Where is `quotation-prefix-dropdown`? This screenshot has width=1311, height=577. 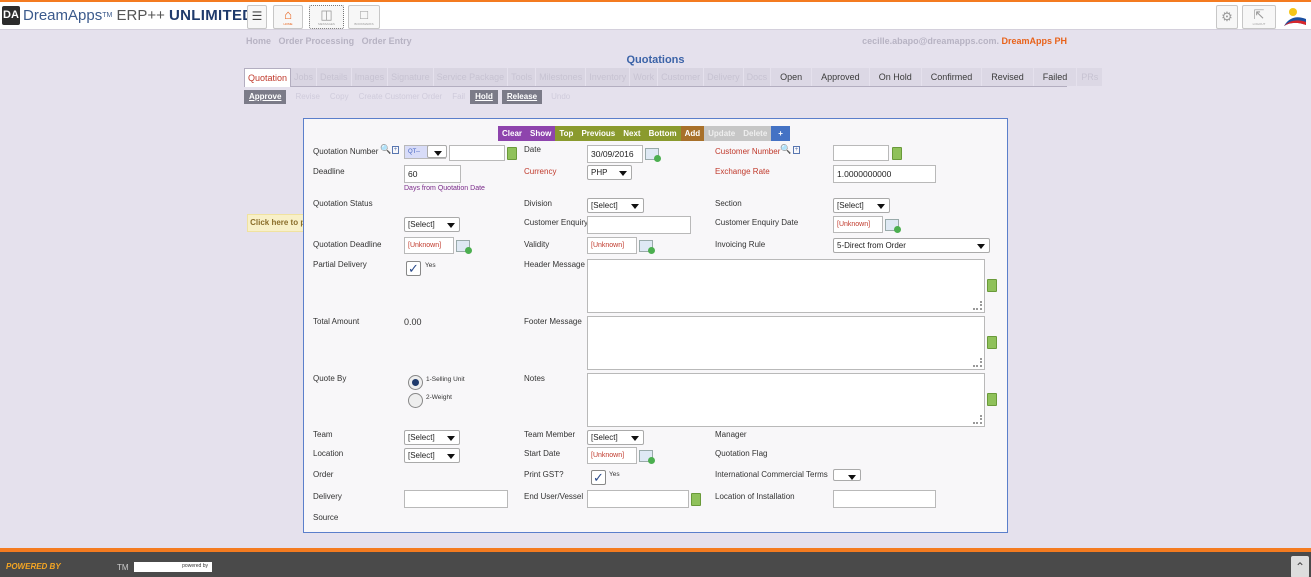
quotation-prefix-dropdown is located at coordinates (437, 151).